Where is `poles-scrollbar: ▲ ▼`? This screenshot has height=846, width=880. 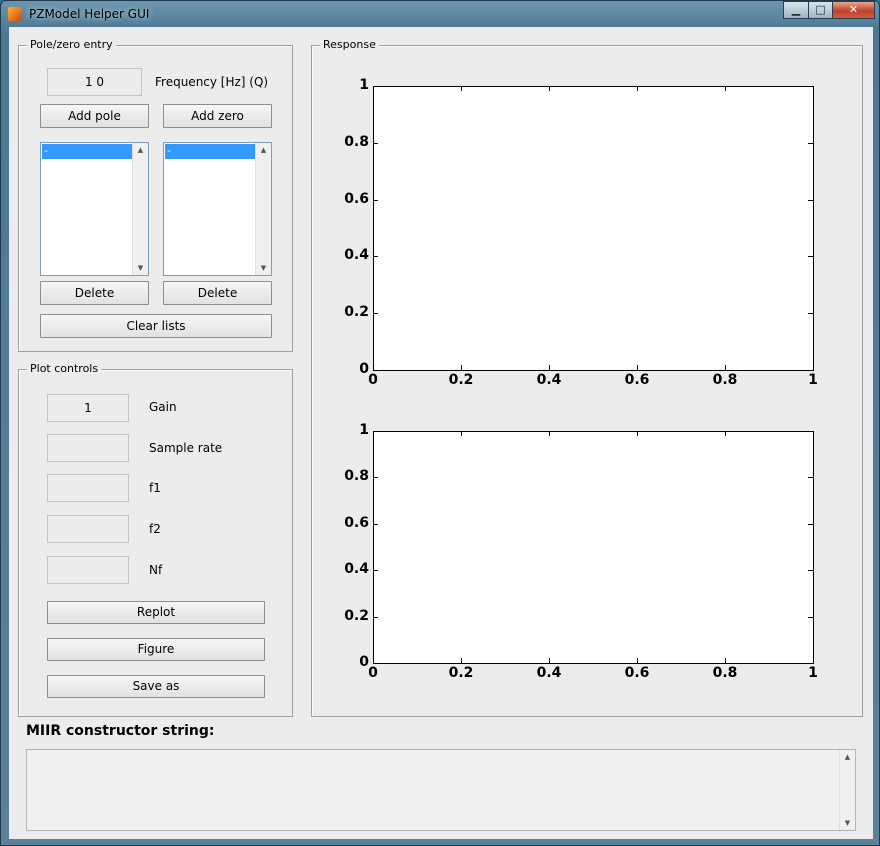
poles-scrollbar: ▲ ▼ is located at coordinates (140, 209).